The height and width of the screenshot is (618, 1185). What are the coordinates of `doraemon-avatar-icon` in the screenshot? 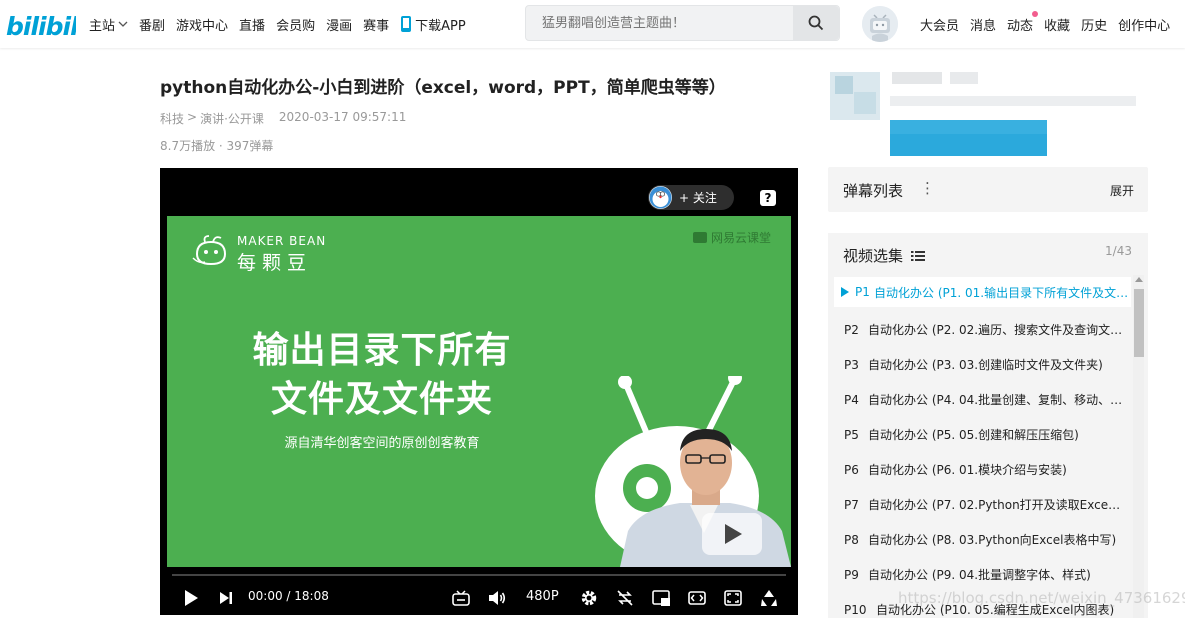 It's located at (660, 197).